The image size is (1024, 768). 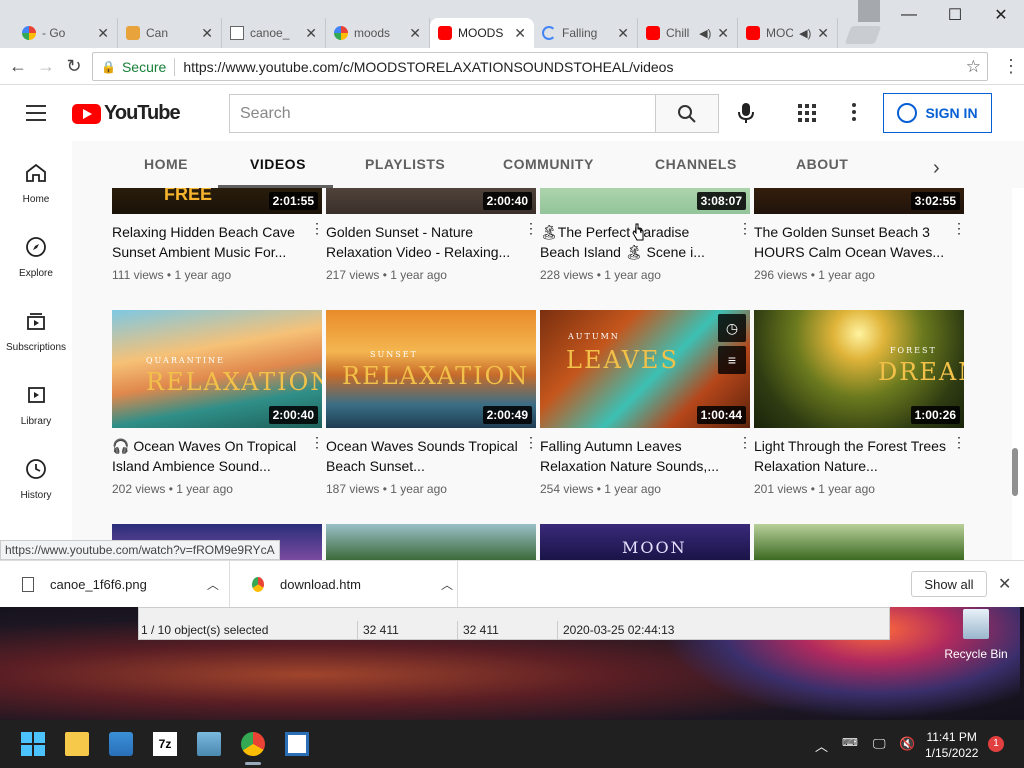 What do you see at coordinates (688, 33) in the screenshot?
I see `browser-tab-7: Chill ◀) ✕` at bounding box center [688, 33].